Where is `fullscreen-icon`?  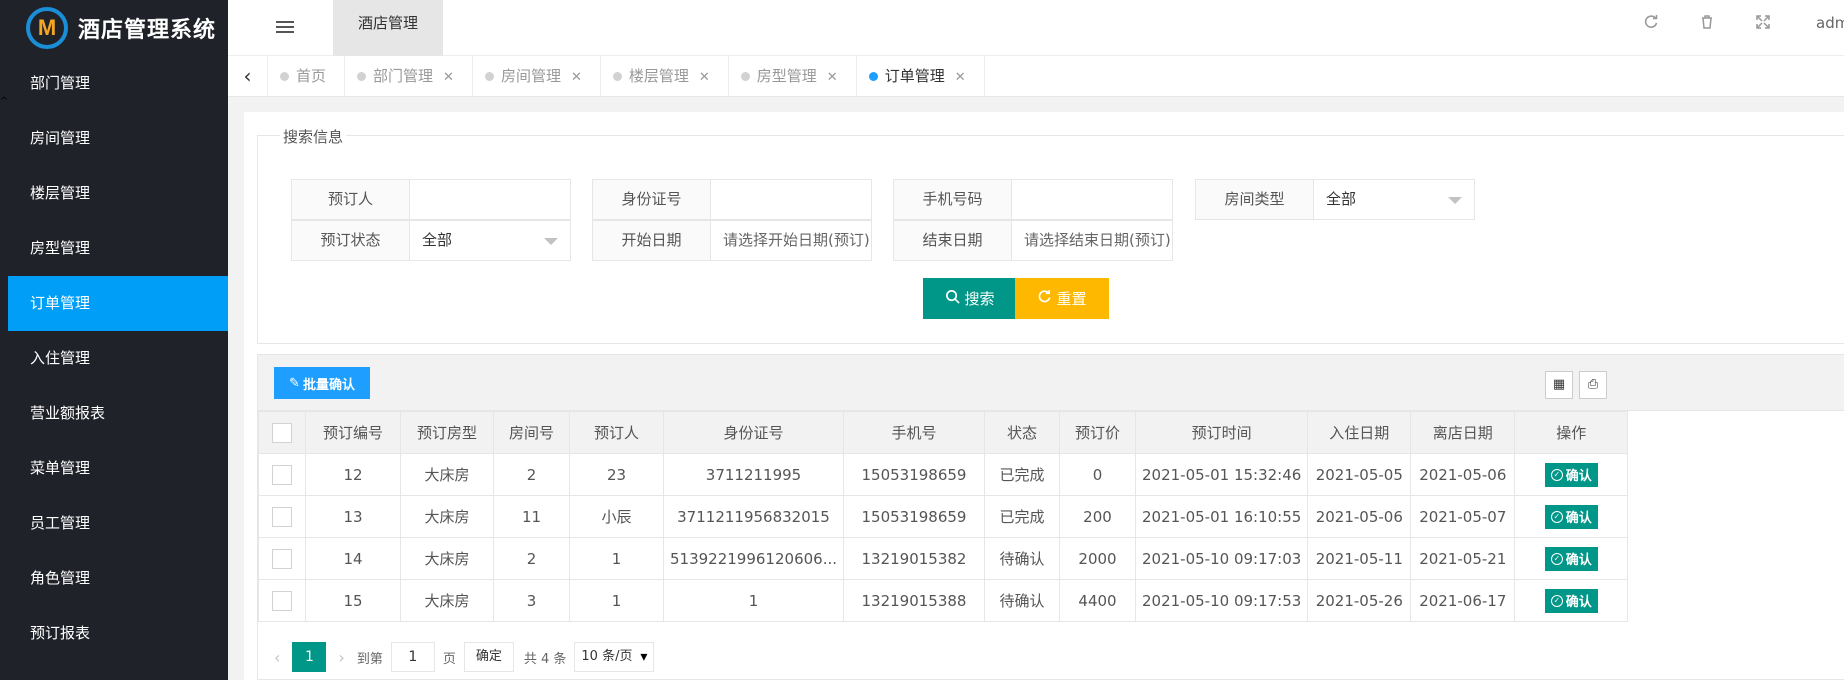
fullscreen-icon is located at coordinates (1763, 23).